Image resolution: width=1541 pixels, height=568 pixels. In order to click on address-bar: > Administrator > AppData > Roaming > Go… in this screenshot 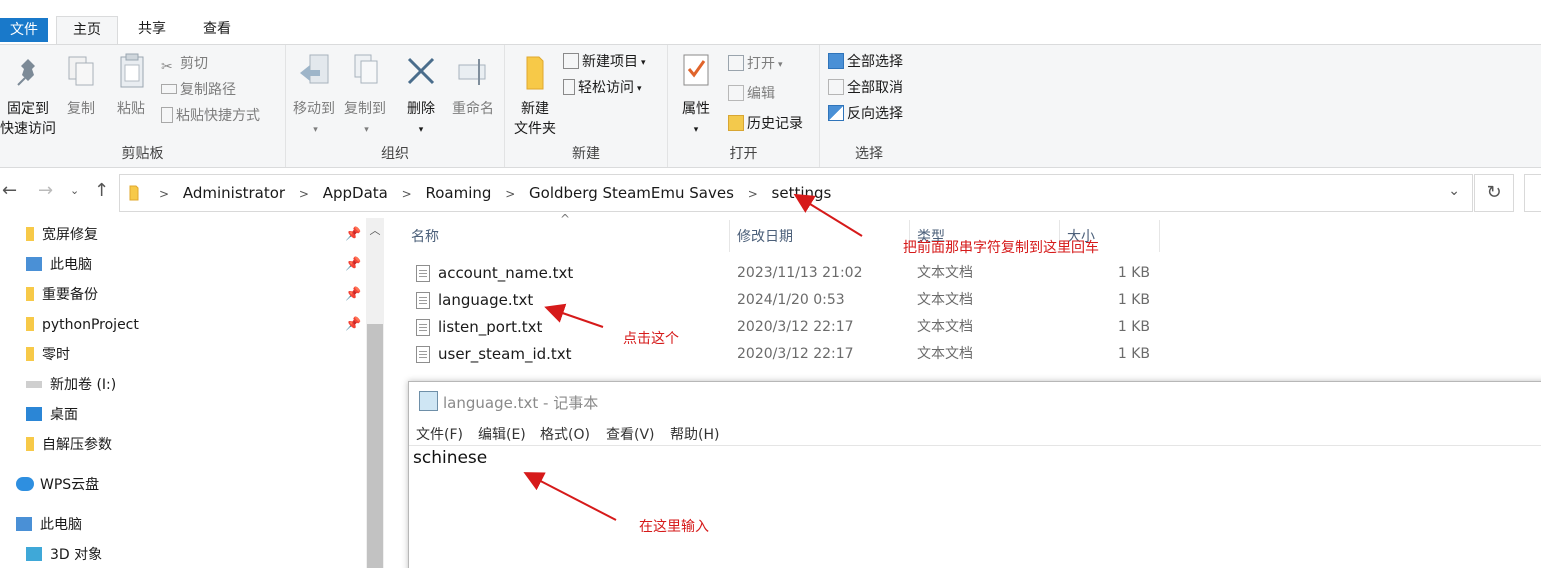, I will do `click(796, 193)`.